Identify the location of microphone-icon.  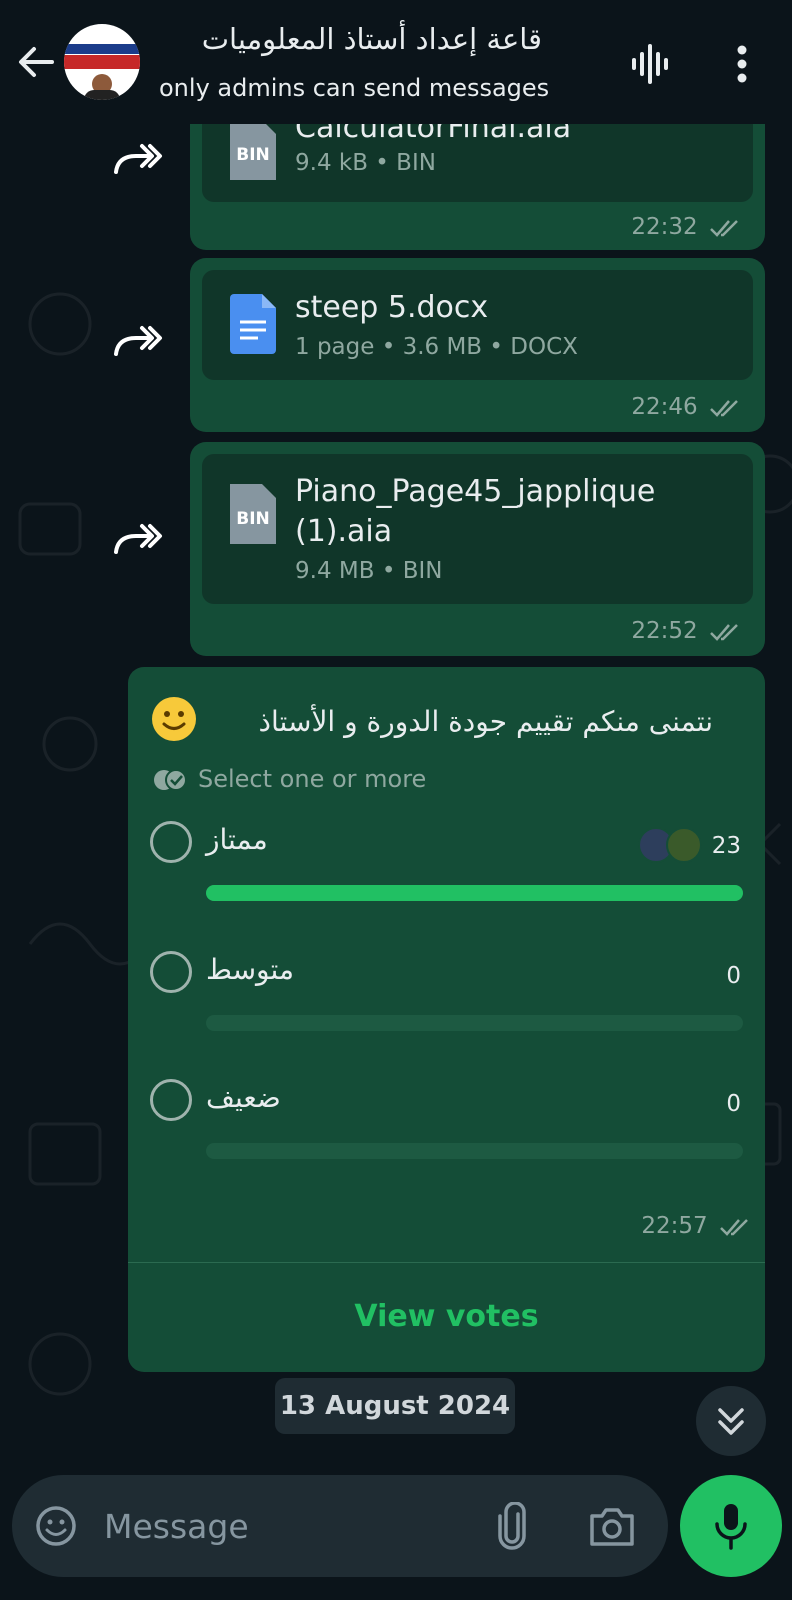
(731, 1527).